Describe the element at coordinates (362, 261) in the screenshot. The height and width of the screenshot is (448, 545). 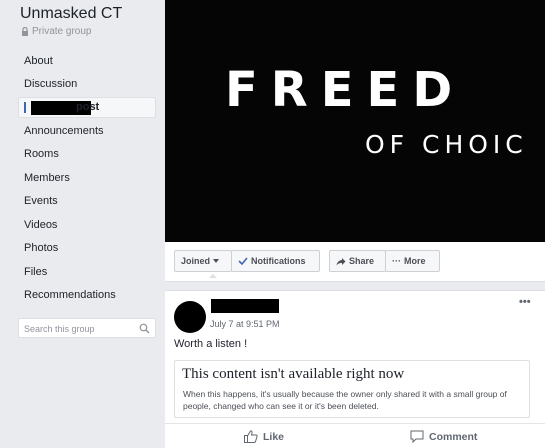
I see `share-label: Share` at that location.